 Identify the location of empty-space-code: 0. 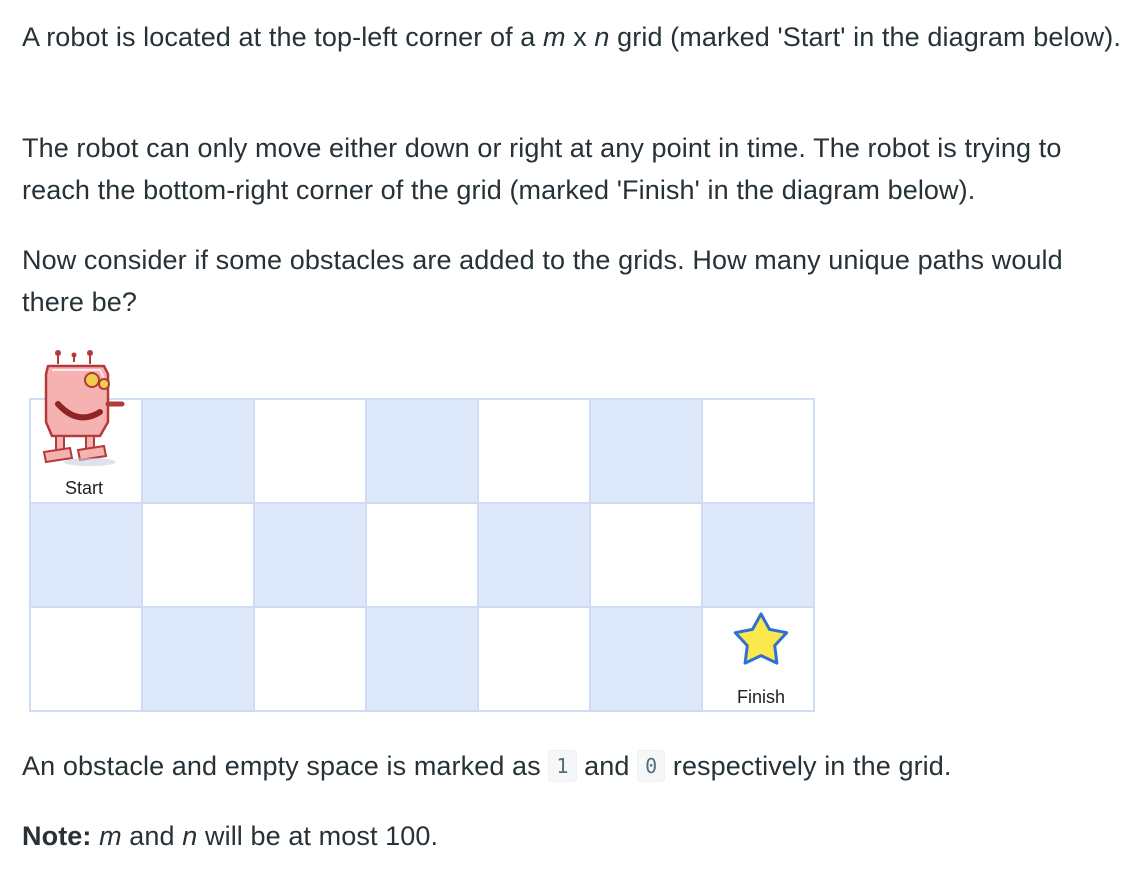
(651, 766).